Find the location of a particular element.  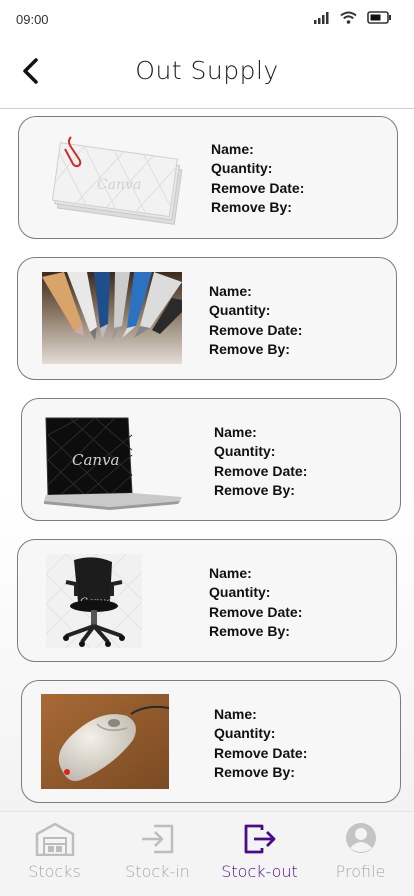

nav-item-profile: Profile is located at coordinates (360, 854).